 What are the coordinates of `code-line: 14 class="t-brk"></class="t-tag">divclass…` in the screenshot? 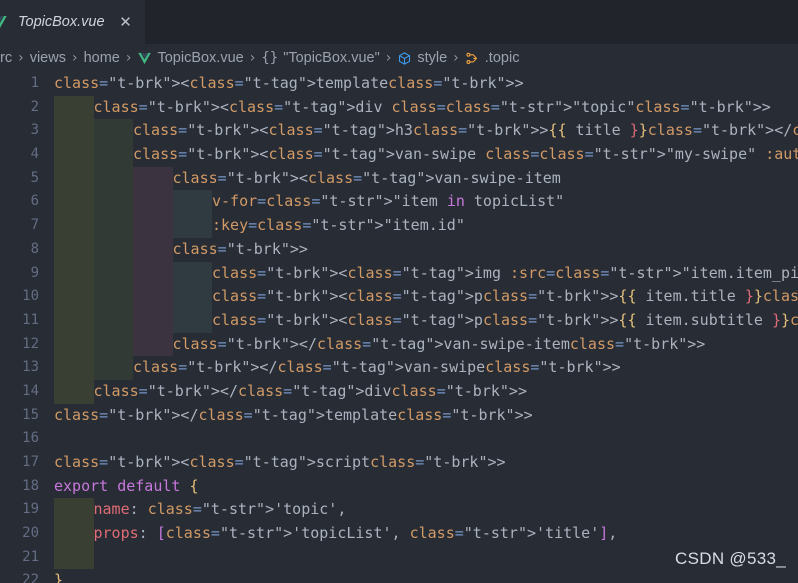 It's located at (399, 391).